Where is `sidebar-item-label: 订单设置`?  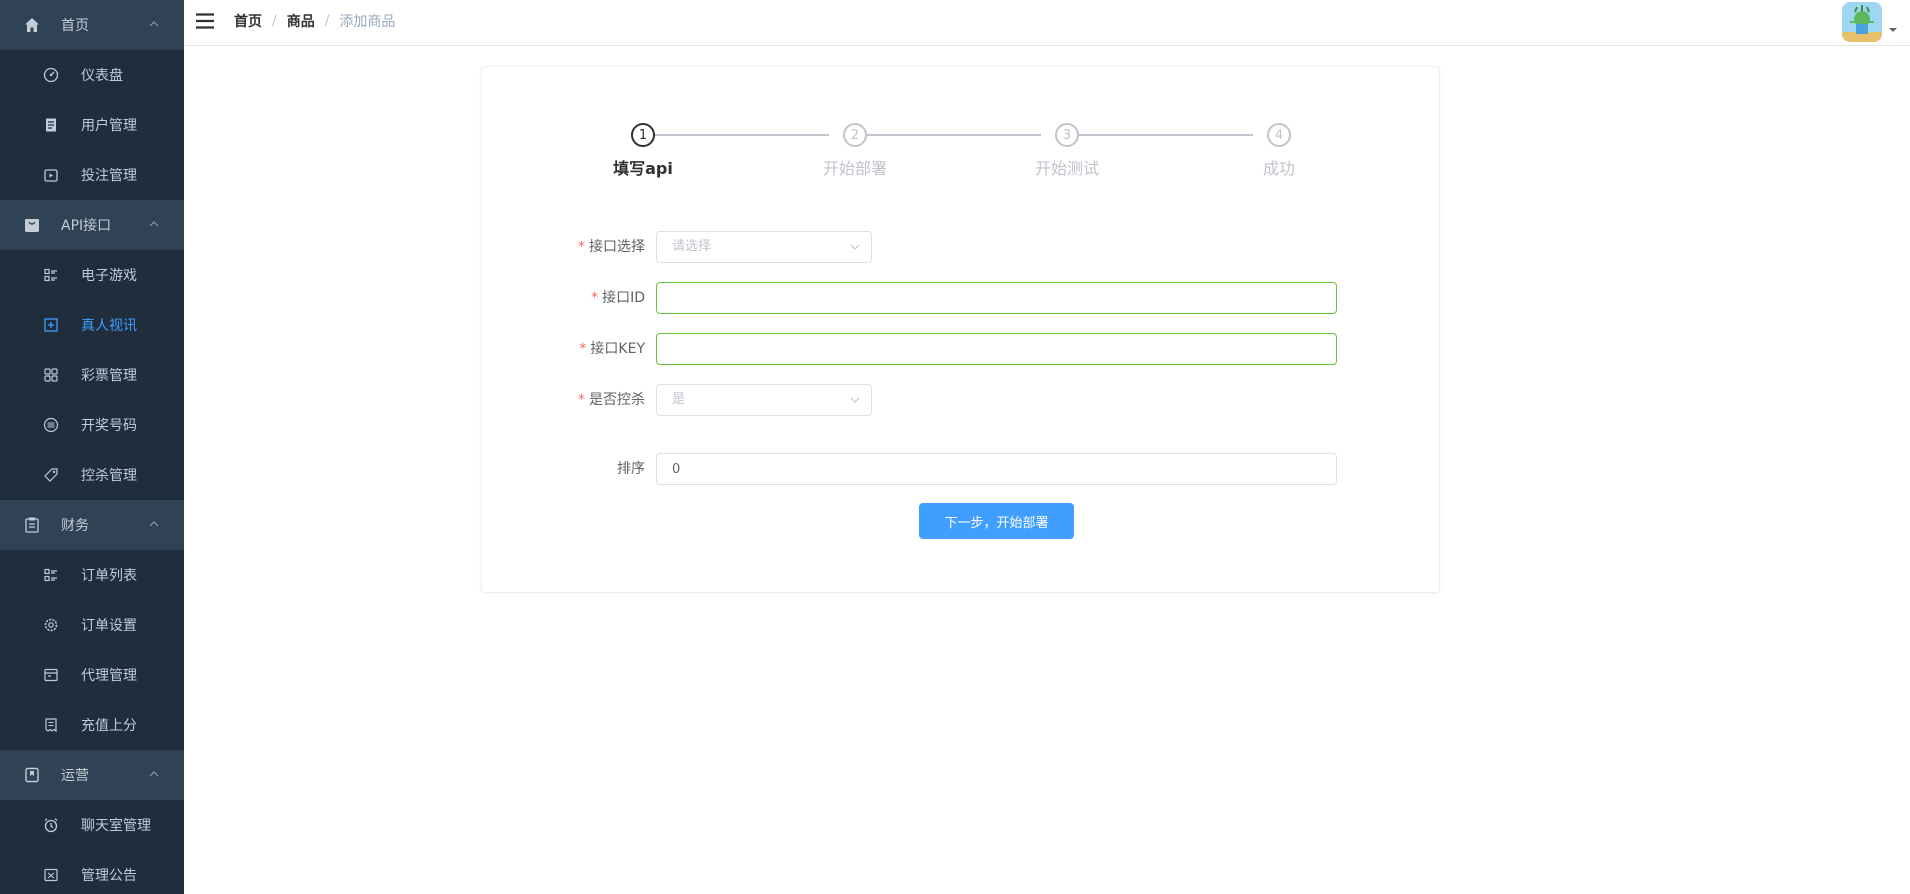
sidebar-item-label: 订单设置 is located at coordinates (109, 626).